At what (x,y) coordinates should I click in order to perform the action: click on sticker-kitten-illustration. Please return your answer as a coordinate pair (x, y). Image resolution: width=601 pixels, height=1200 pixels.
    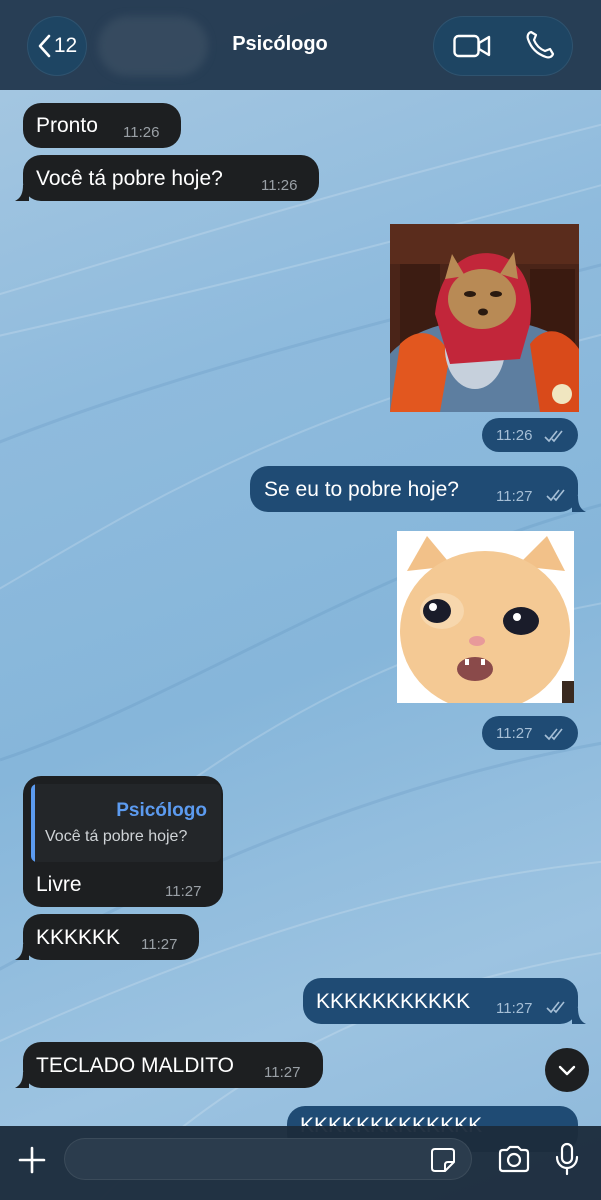
    Looking at the image, I should click on (485, 617).